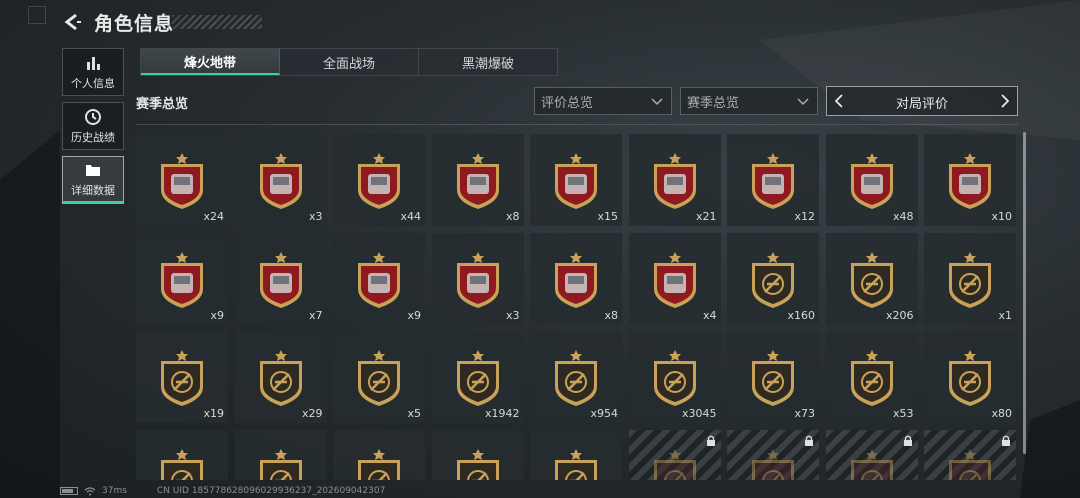  Describe the element at coordinates (773, 180) in the screenshot. I see `badge-cell: x12` at that location.